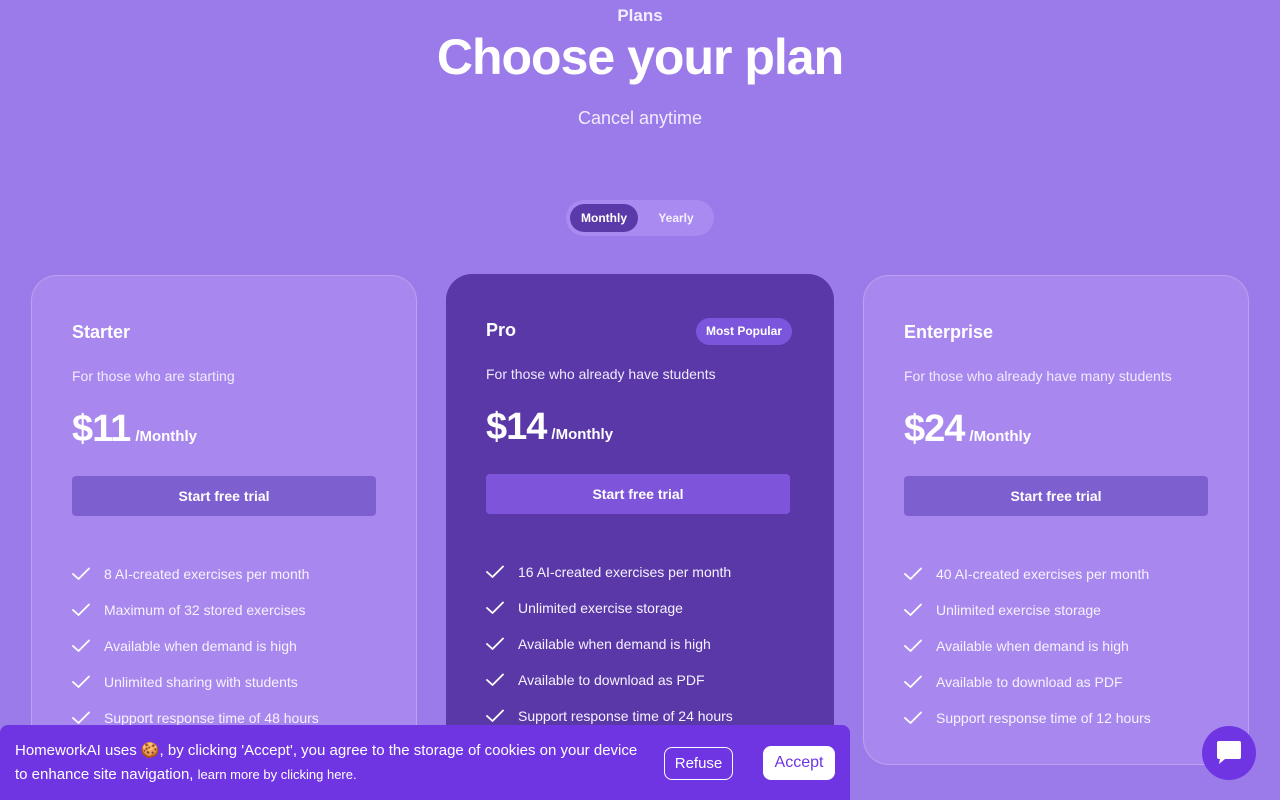 The width and height of the screenshot is (1280, 800). What do you see at coordinates (604, 218) in the screenshot?
I see `billing-option-monthly: Monthly` at bounding box center [604, 218].